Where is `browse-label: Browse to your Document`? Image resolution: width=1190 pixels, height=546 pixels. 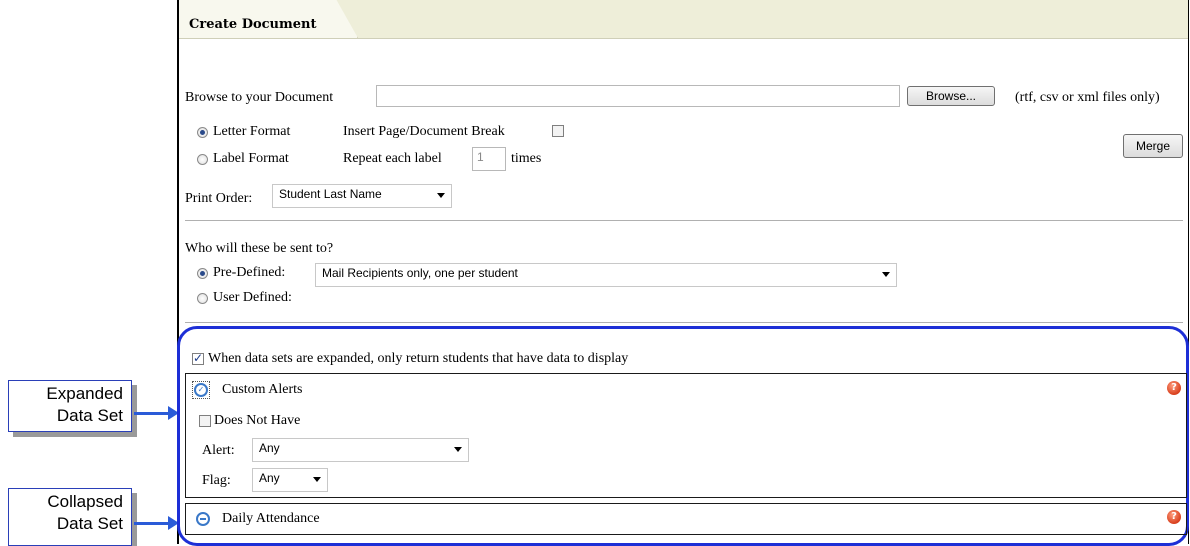 browse-label: Browse to your Document is located at coordinates (259, 97).